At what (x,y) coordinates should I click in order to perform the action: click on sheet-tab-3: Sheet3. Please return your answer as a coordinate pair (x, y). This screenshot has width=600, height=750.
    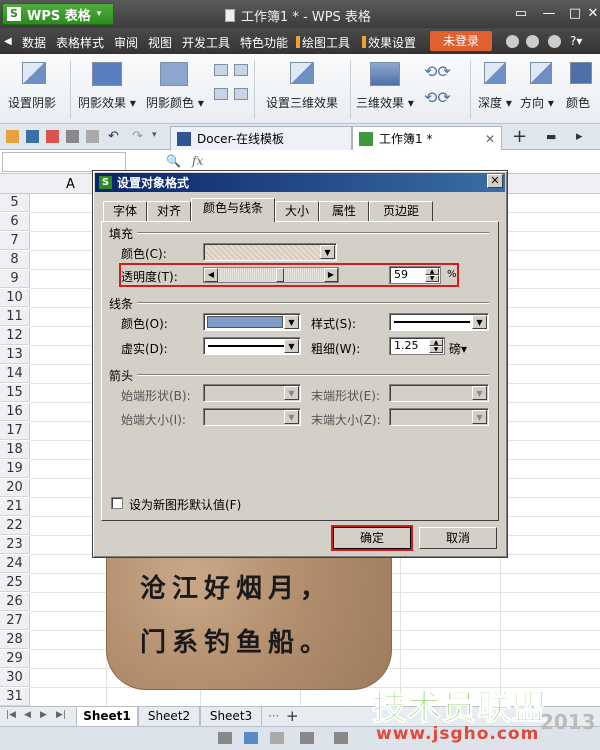
    Looking at the image, I should click on (231, 717).